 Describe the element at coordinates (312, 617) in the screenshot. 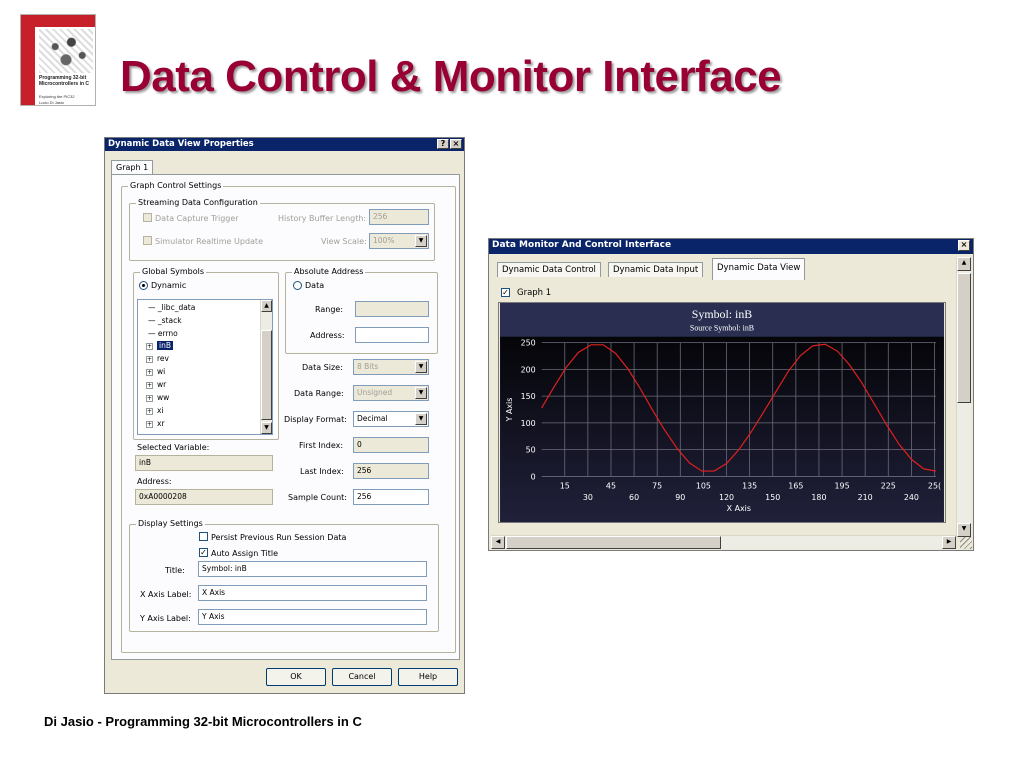

I see `y-axis-label-input: Y Axis` at that location.